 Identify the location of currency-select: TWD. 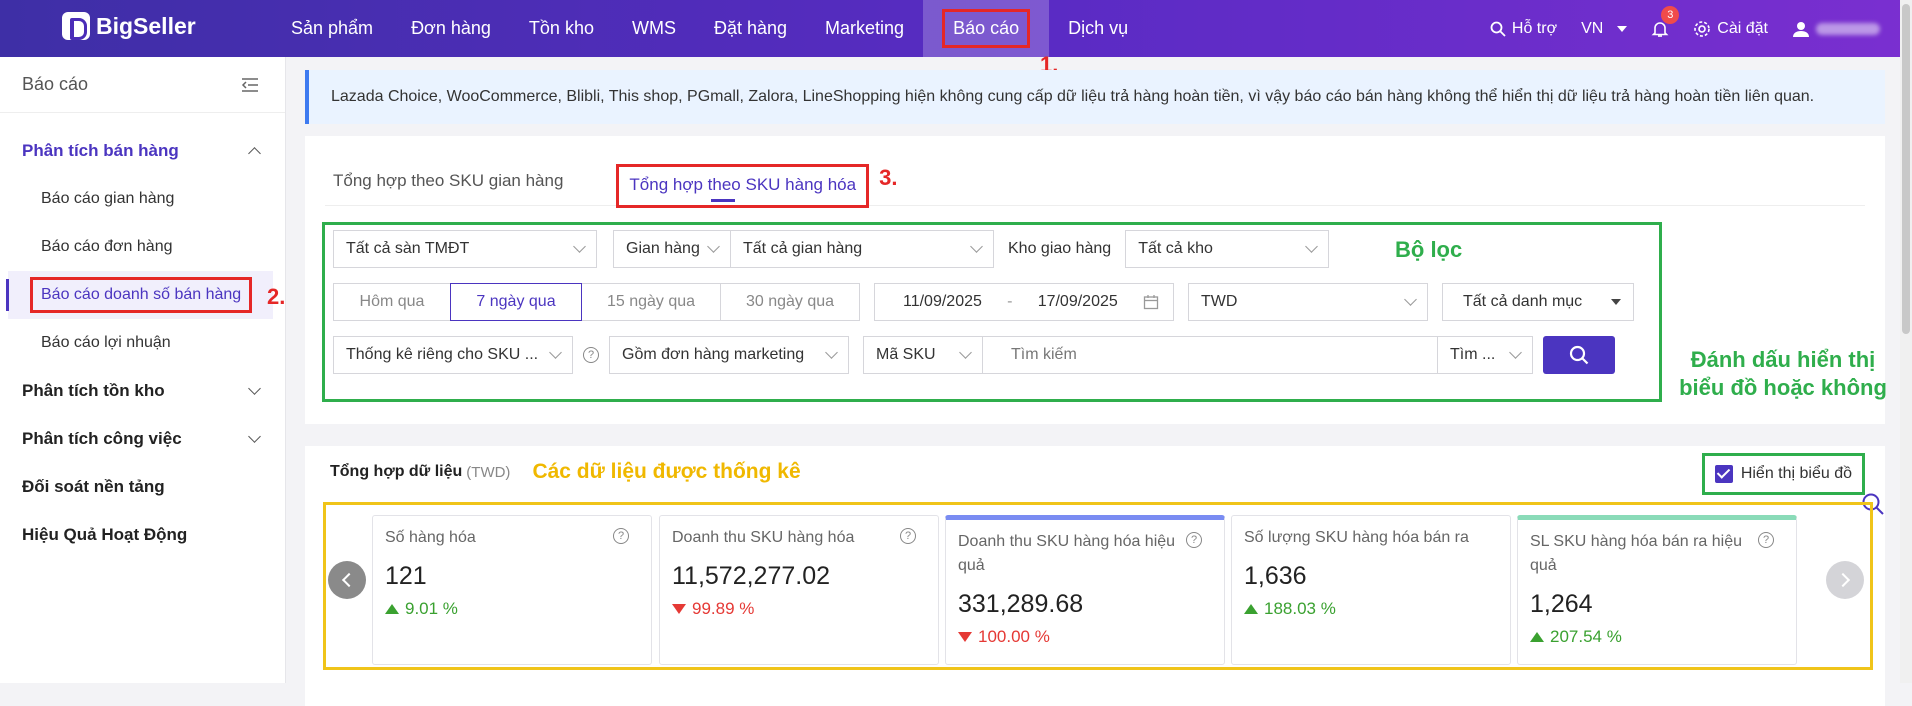
(1308, 302).